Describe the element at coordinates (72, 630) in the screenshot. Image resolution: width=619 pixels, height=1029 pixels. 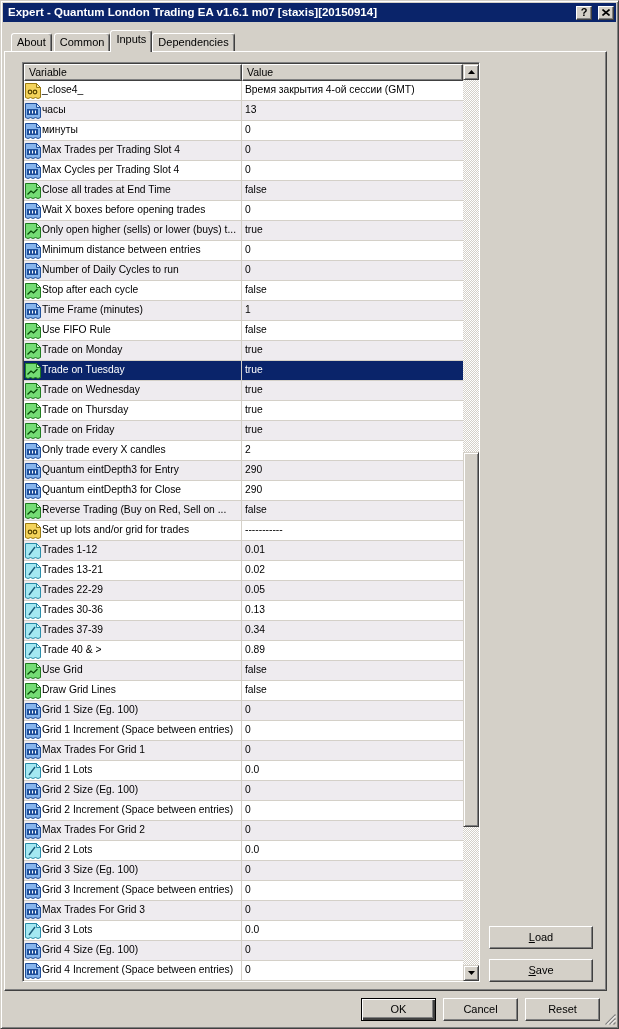
I see `variable-name: Trades 37-39` at that location.